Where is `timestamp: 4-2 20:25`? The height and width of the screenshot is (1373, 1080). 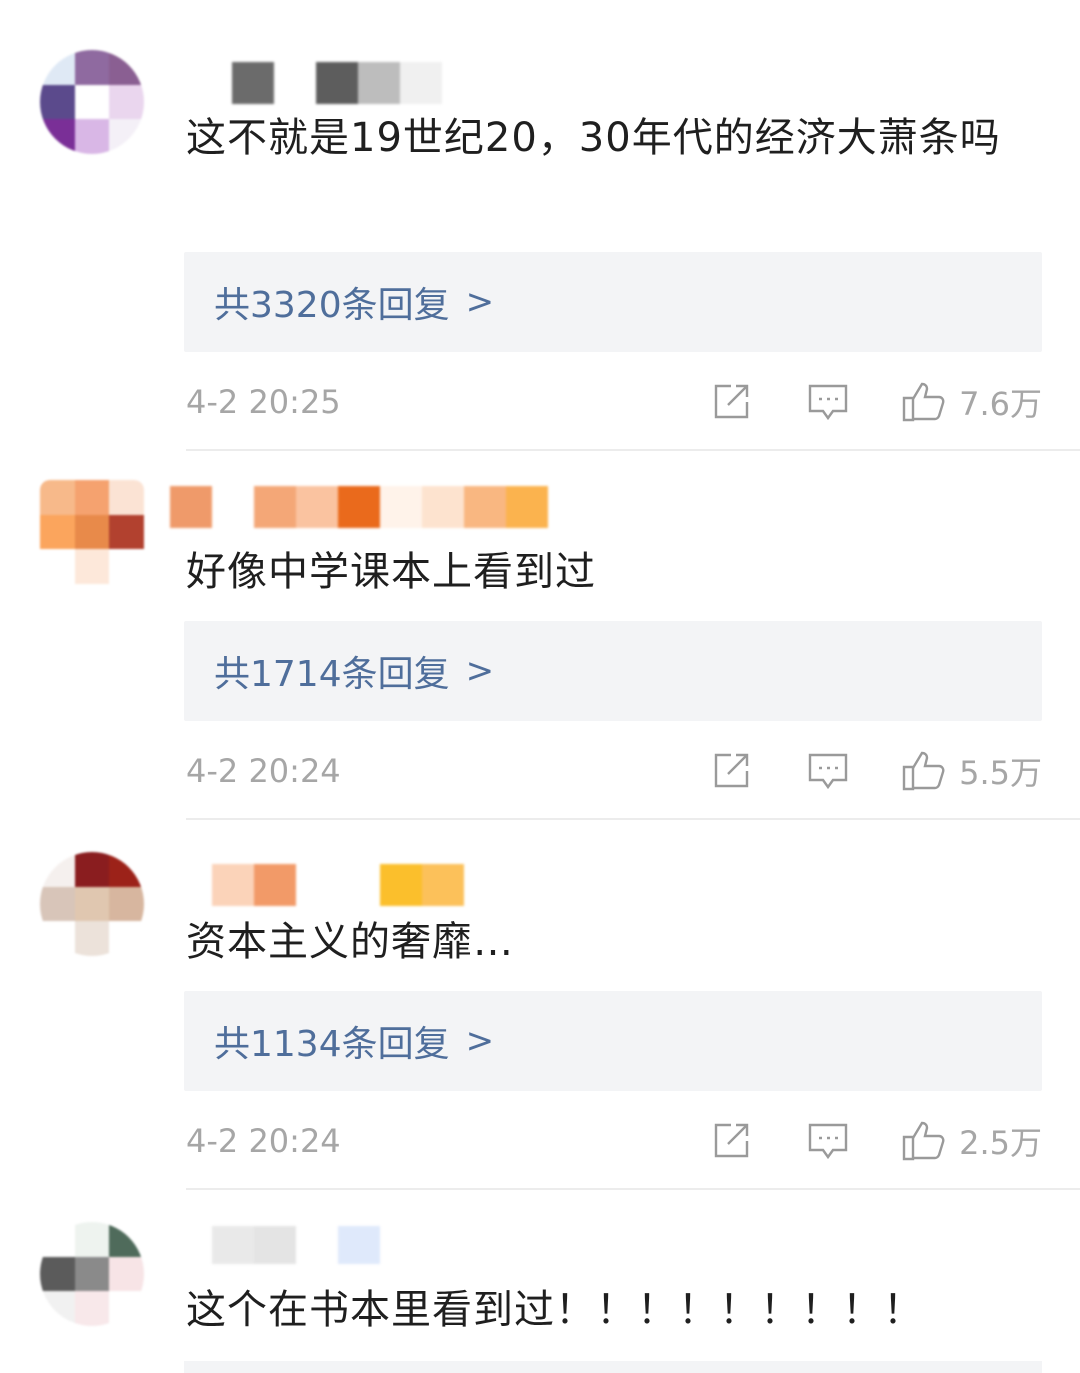 timestamp: 4-2 20:25 is located at coordinates (263, 402).